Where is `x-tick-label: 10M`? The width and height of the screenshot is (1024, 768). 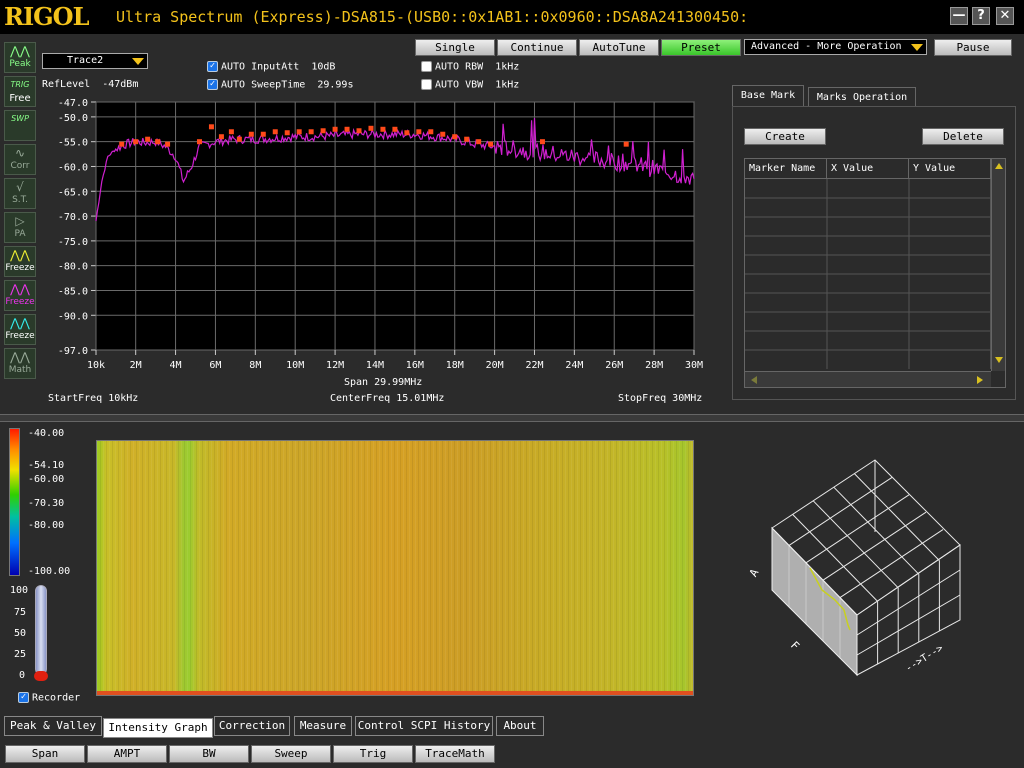
x-tick-label: 10M is located at coordinates (295, 365).